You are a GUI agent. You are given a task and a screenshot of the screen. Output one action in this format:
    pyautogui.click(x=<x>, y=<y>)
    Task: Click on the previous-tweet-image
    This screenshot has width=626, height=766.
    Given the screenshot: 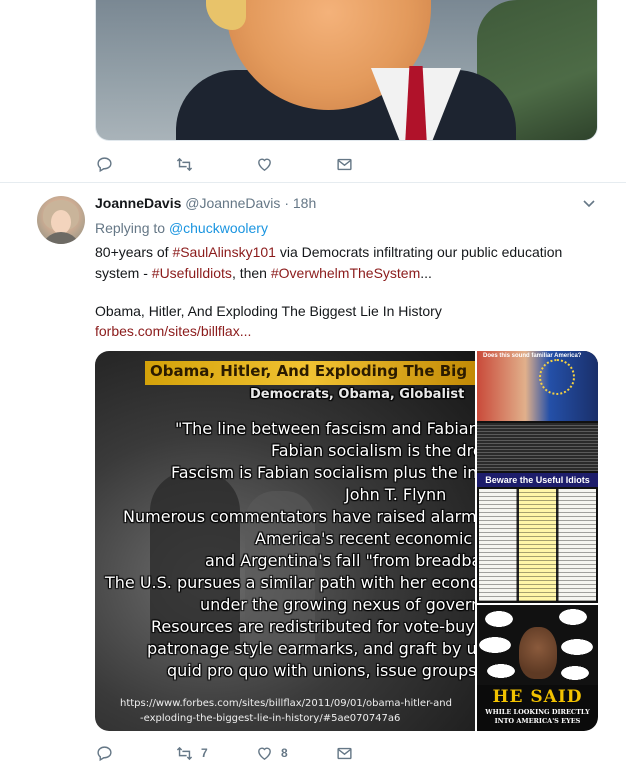 What is the action you would take?
    pyautogui.click(x=346, y=70)
    